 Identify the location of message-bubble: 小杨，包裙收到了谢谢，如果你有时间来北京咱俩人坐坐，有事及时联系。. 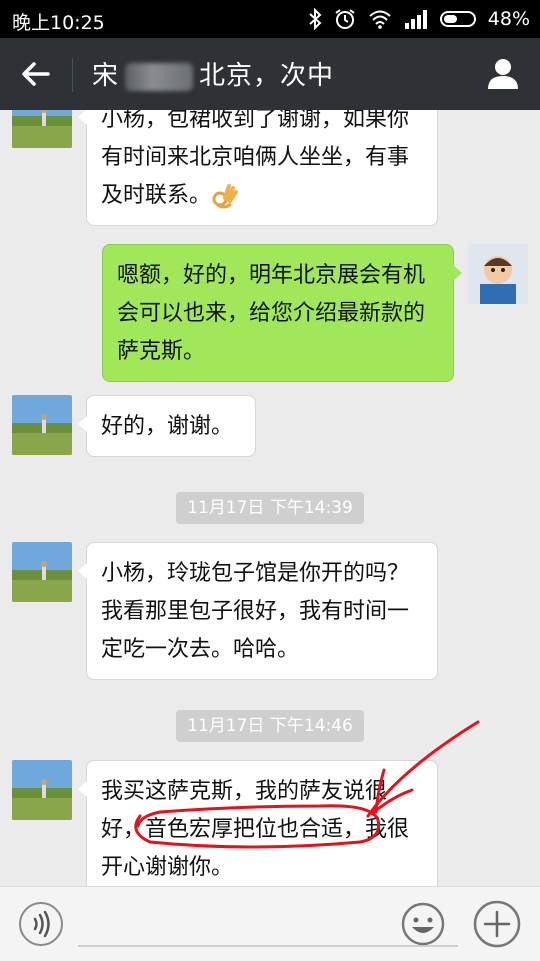
(258, 168).